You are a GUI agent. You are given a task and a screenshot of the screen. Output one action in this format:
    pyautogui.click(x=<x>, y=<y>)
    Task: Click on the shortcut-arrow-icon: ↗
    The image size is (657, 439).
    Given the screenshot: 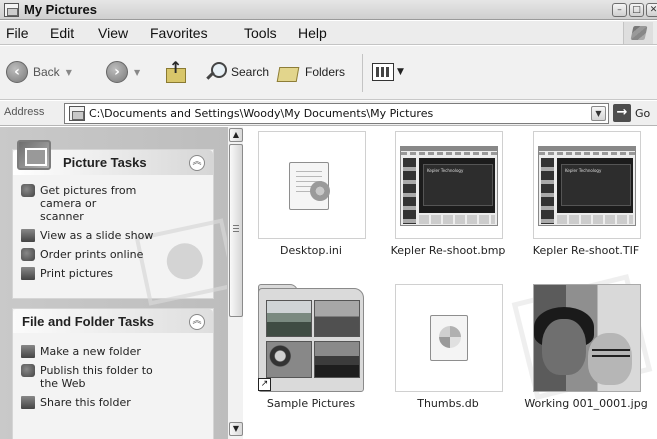 What is the action you would take?
    pyautogui.click(x=264, y=384)
    